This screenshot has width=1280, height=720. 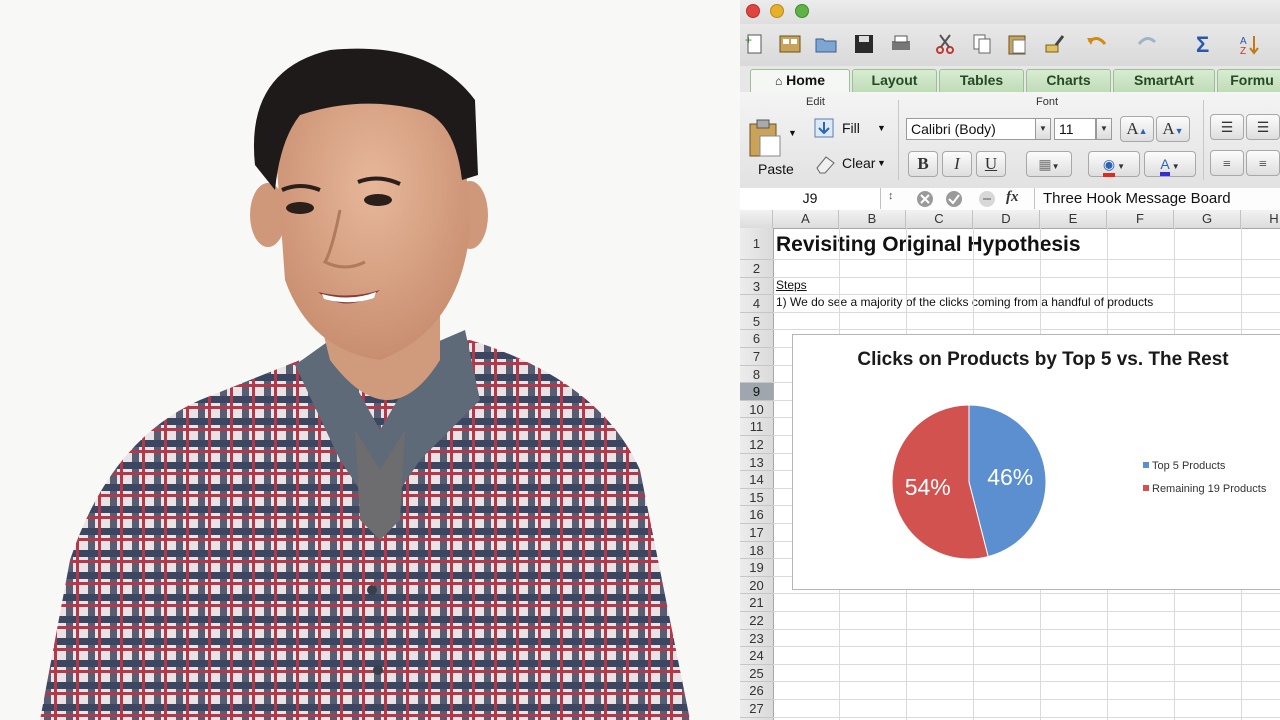 I want to click on align-center-button: ≡, so click(x=1263, y=163).